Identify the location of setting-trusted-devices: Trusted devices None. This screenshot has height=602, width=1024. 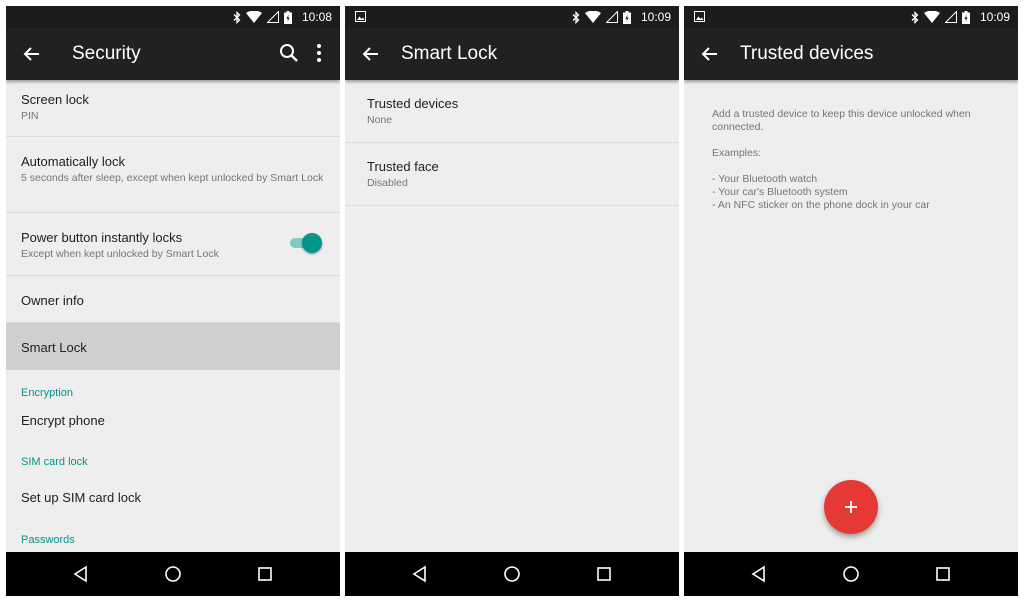
(512, 111).